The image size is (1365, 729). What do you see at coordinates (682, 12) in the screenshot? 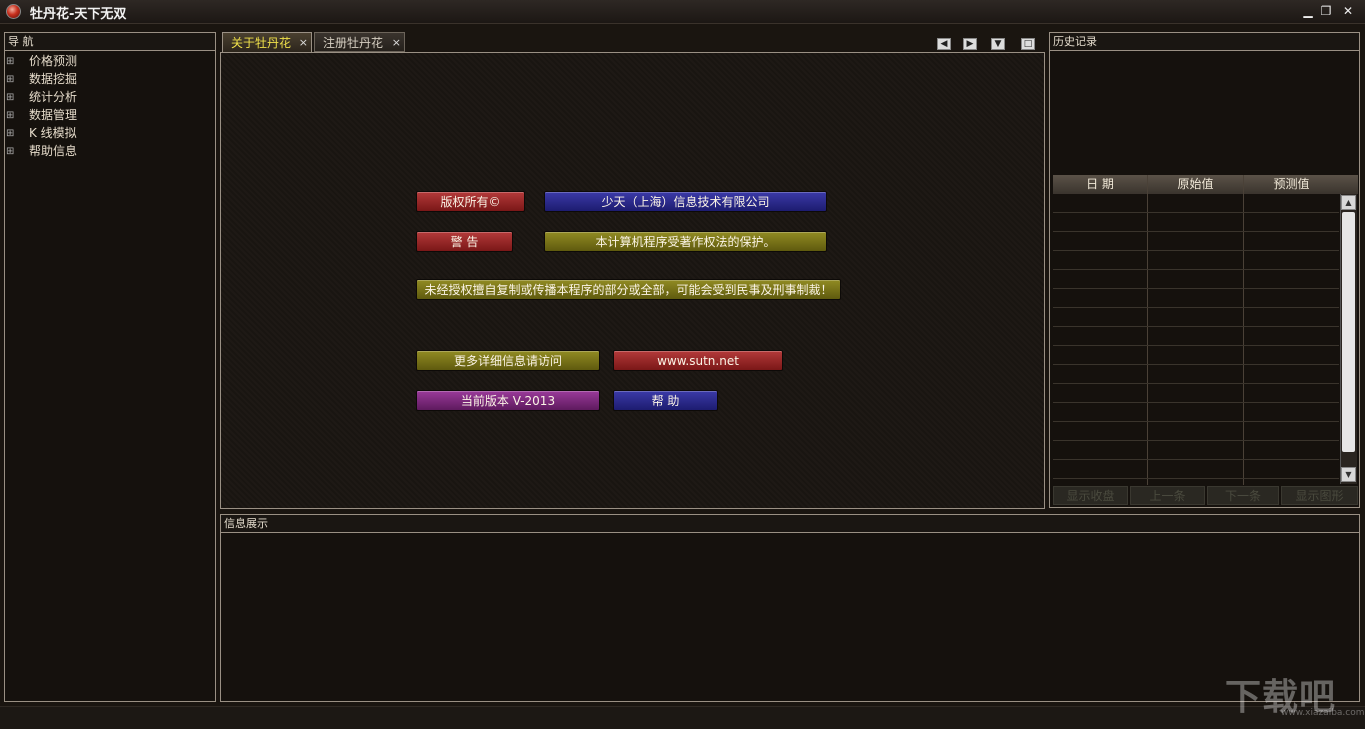
I see `title-bar` at bounding box center [682, 12].